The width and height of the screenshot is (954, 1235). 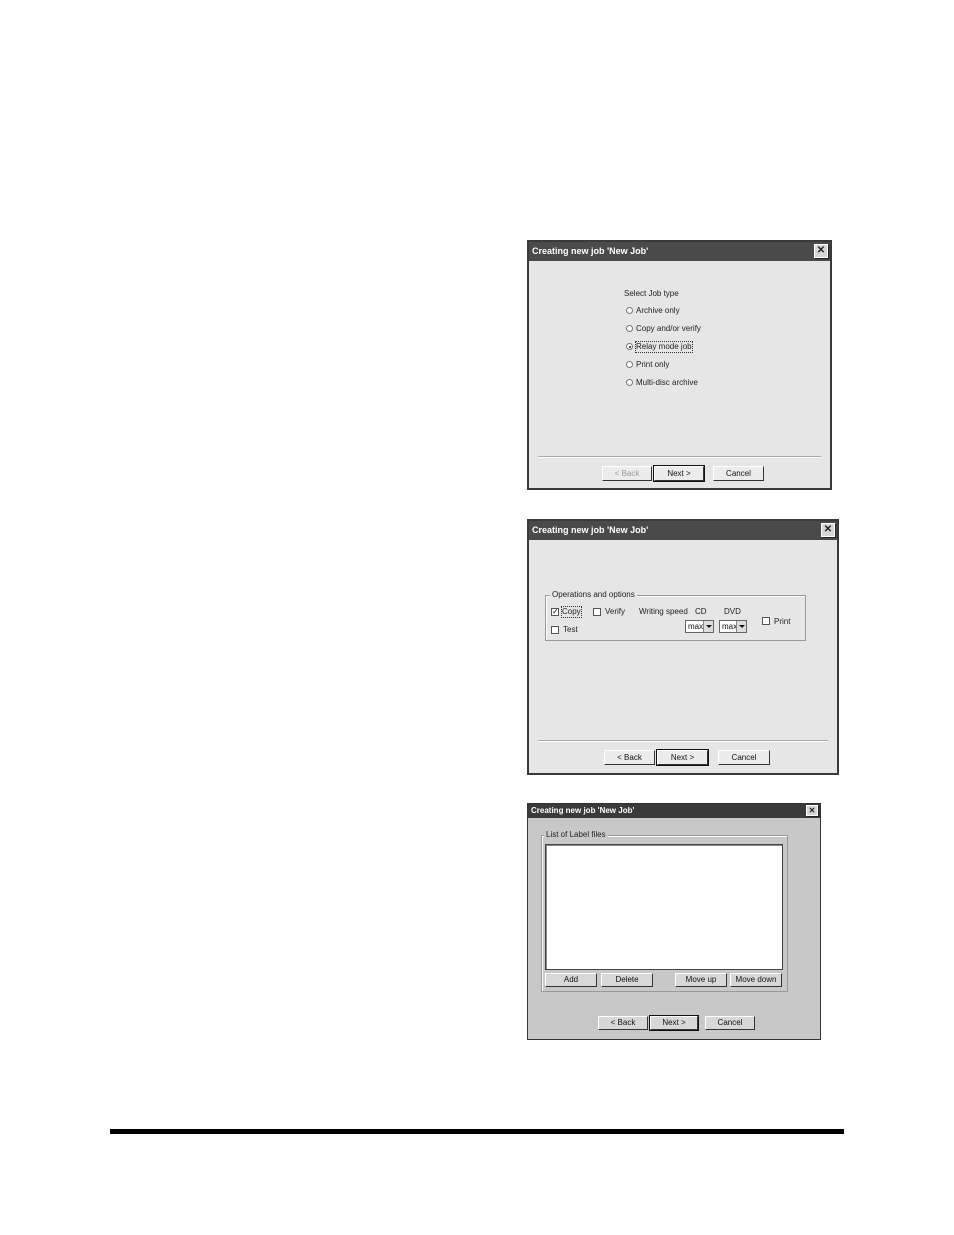 What do you see at coordinates (782, 622) in the screenshot?
I see `print-label: Print` at bounding box center [782, 622].